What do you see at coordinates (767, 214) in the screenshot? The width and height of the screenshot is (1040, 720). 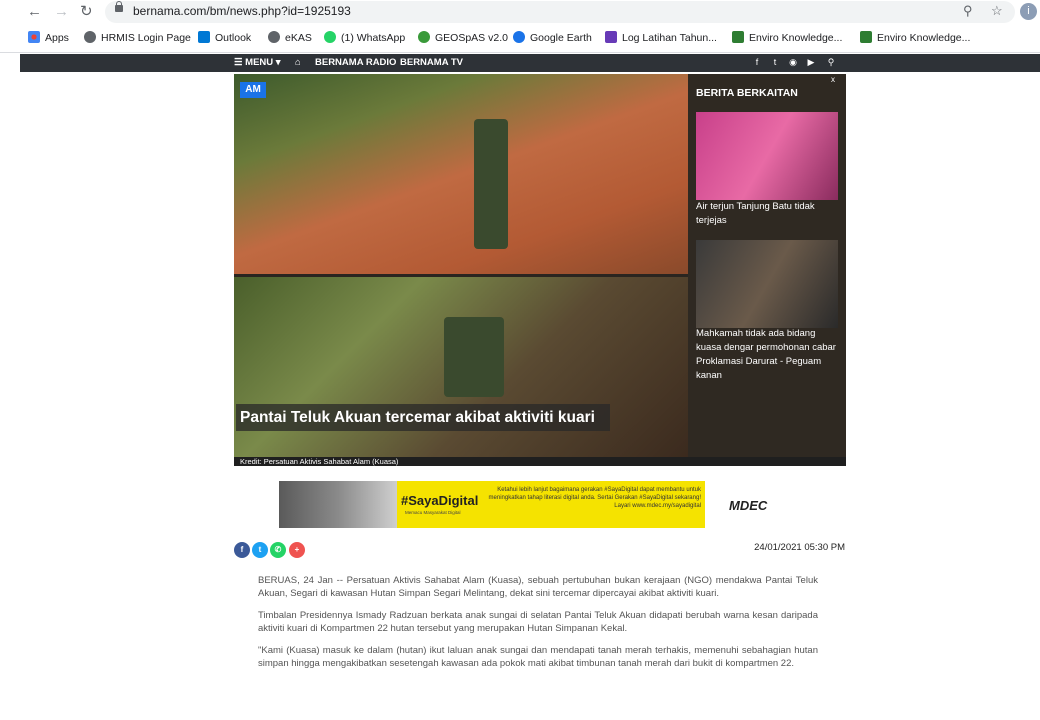 I see `related-news-link-1: Air terjun Tanjung Batu tidak terjejas` at bounding box center [767, 214].